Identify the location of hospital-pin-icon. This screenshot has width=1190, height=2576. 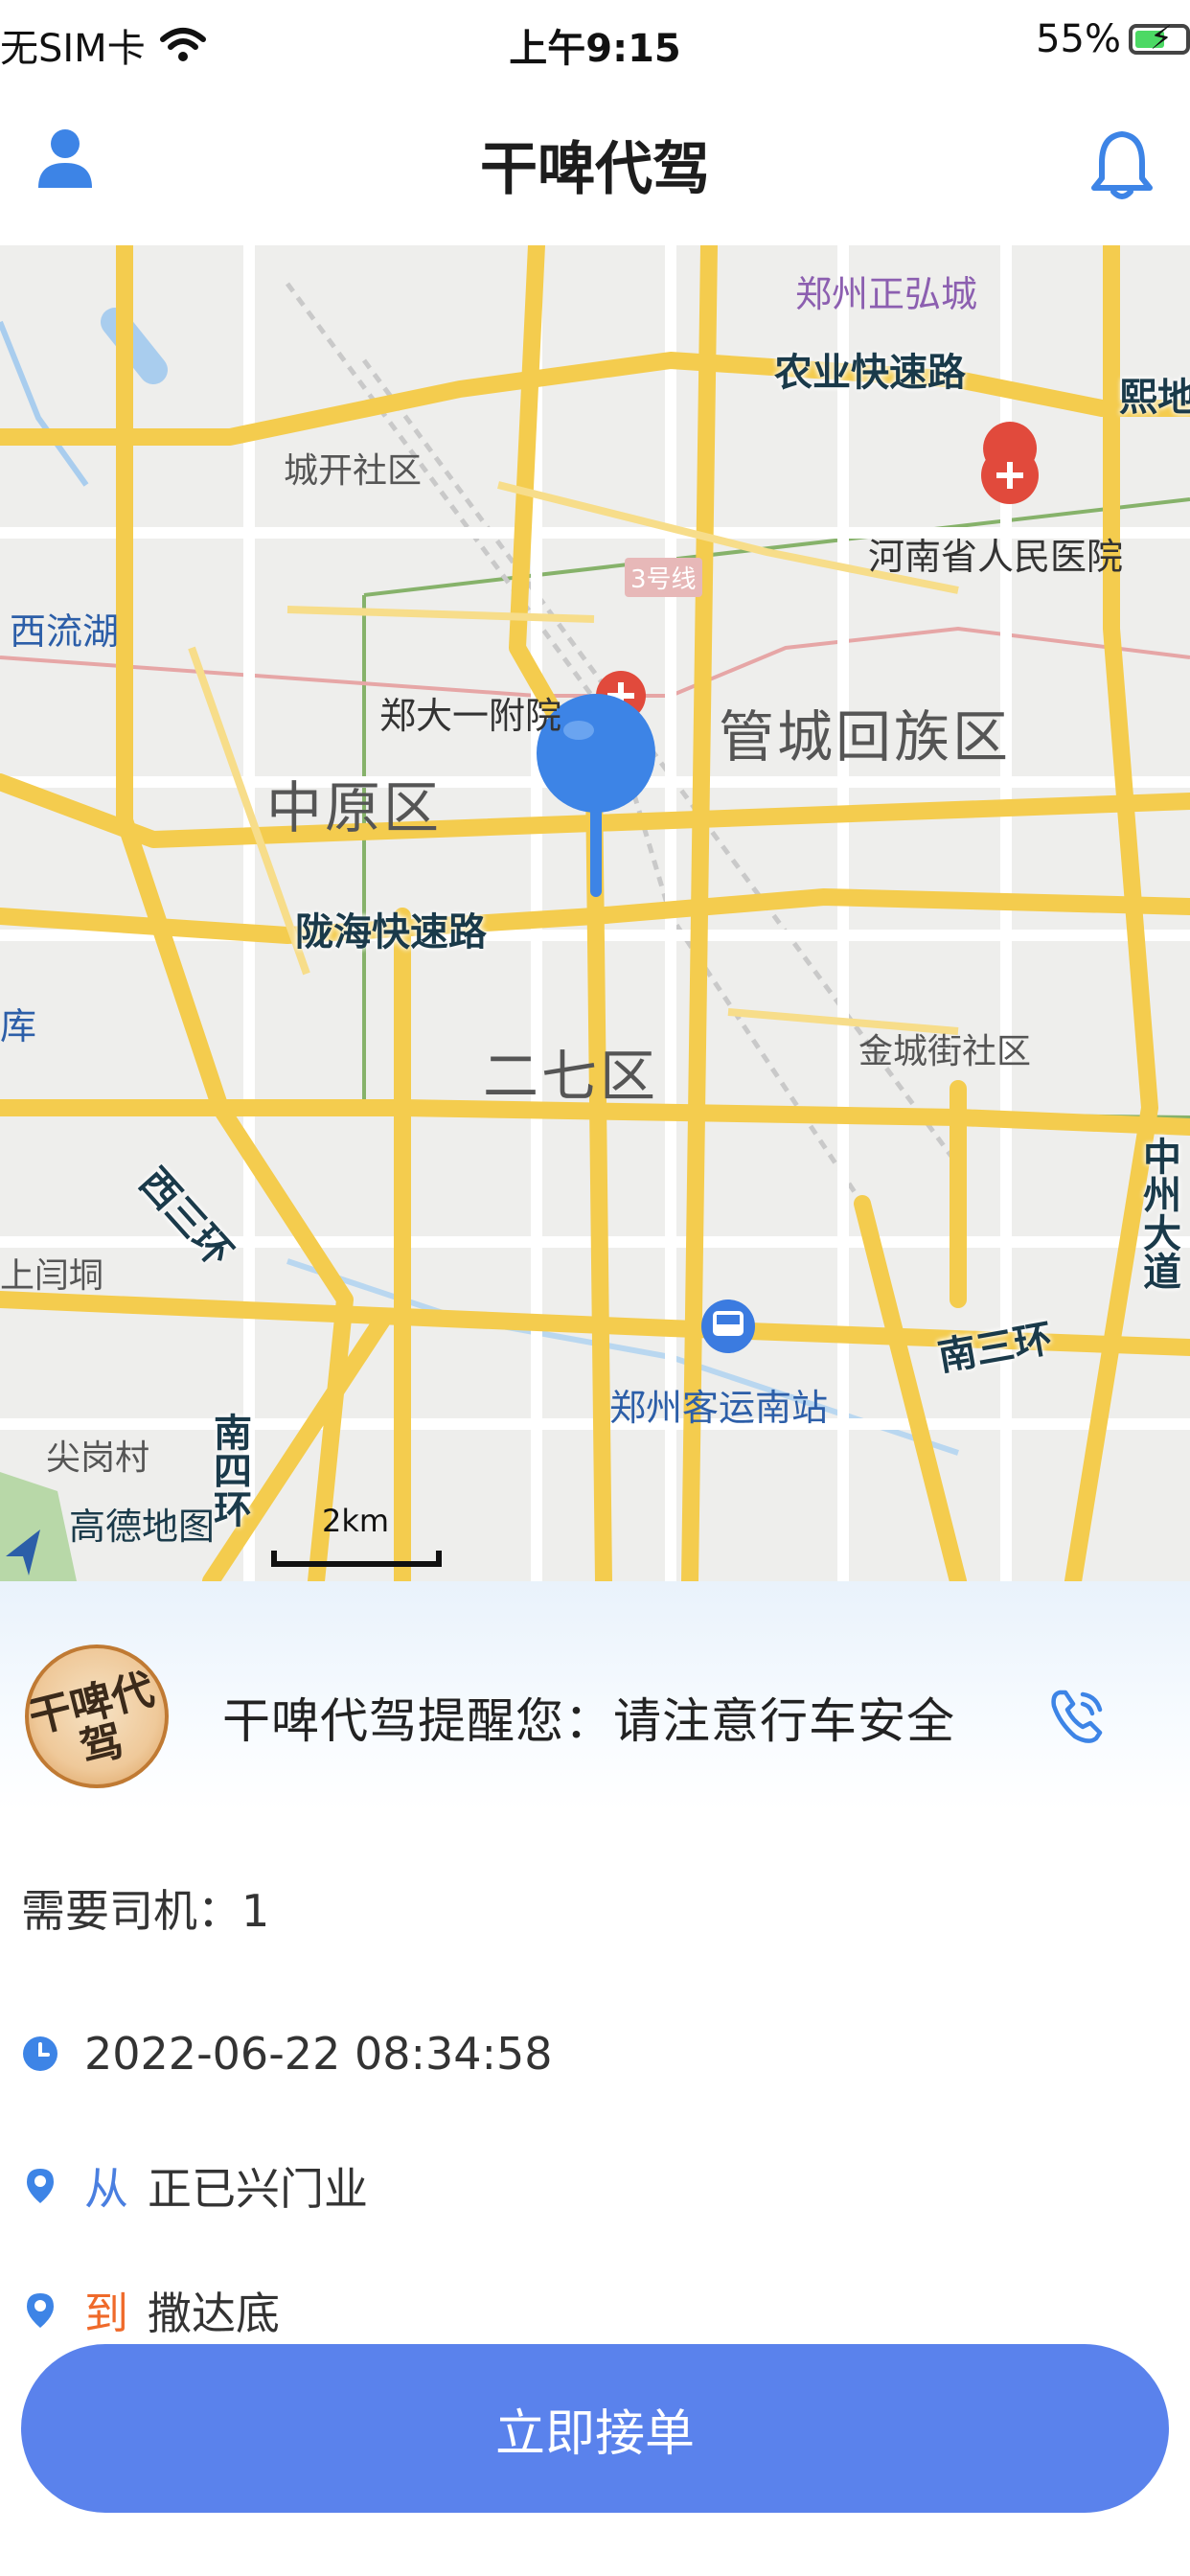
(1010, 466).